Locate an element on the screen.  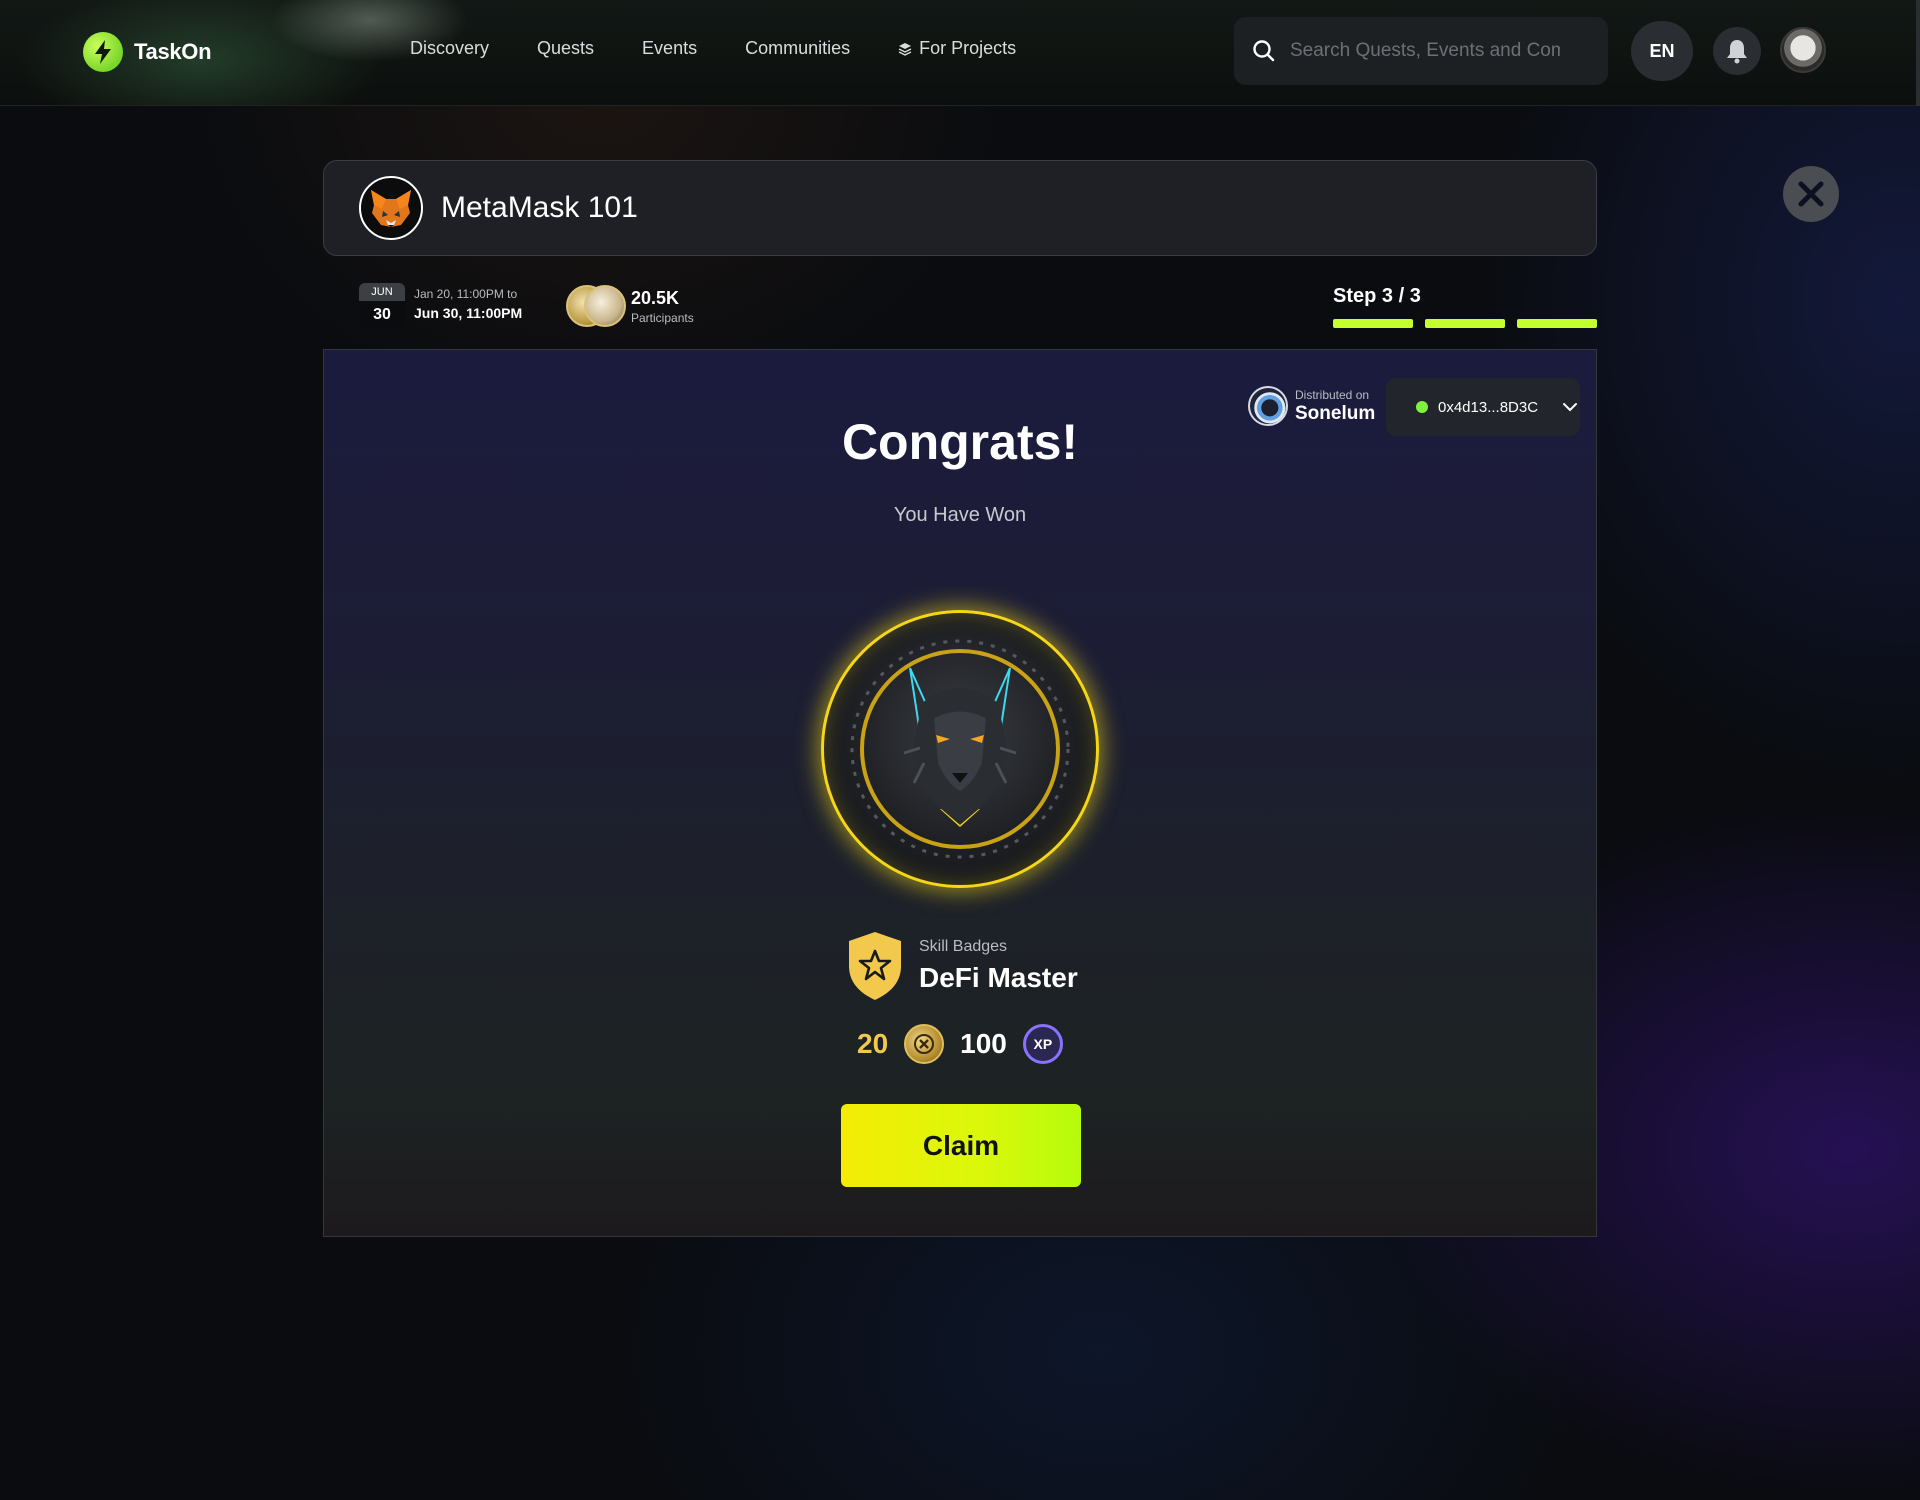
wallet-status-dot is located at coordinates (1422, 407).